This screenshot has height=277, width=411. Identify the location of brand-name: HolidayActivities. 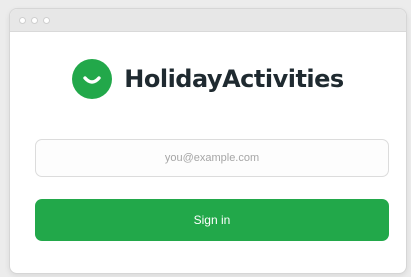
(234, 79).